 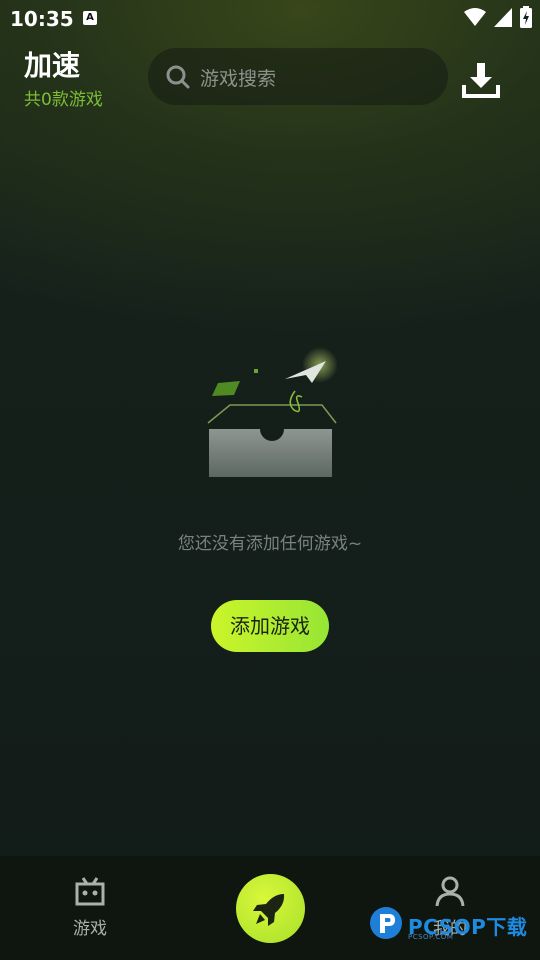 I want to click on wifi-icon, so click(x=475, y=17).